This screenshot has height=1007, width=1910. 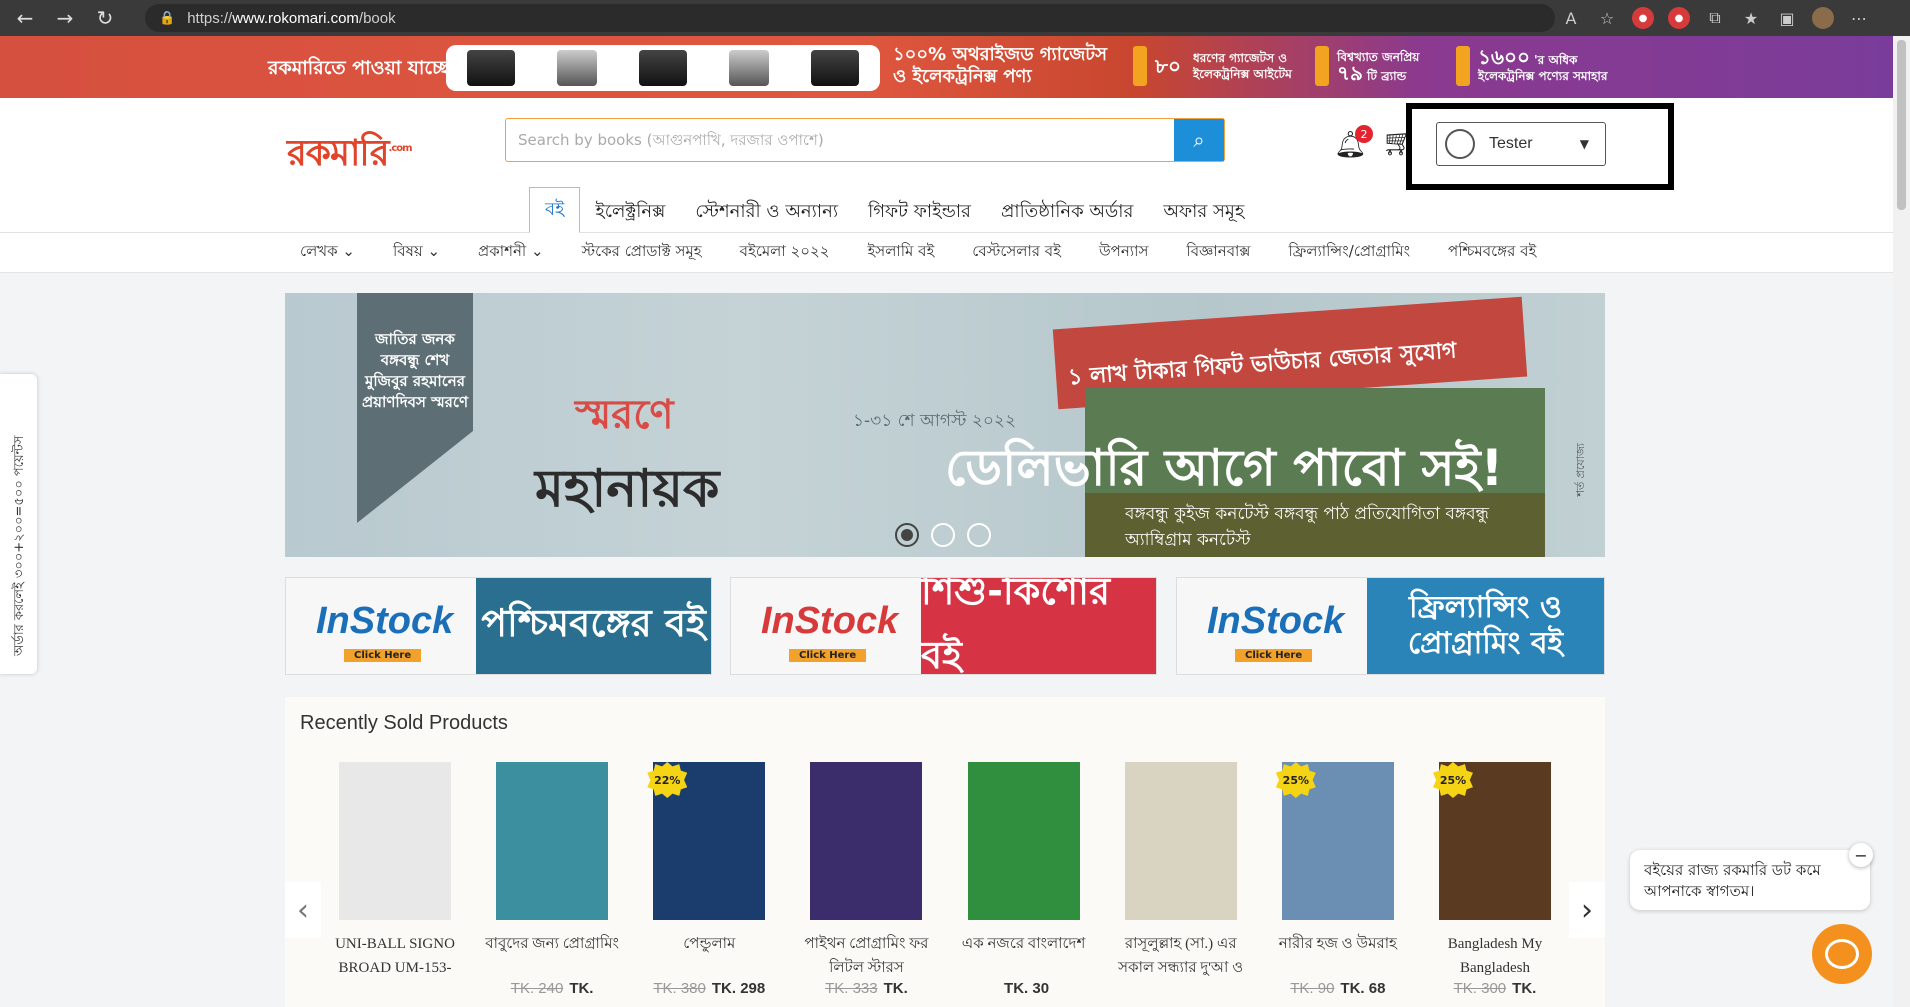 What do you see at coordinates (1901, 125) in the screenshot?
I see `scrollbar-thumb` at bounding box center [1901, 125].